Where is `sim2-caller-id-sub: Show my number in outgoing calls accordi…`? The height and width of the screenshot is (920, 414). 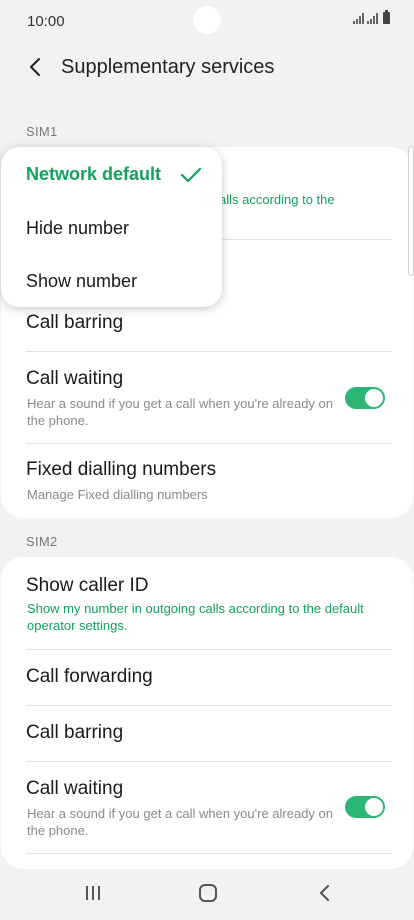
sim2-caller-id-sub: Show my number in outgoing calls accordi… is located at coordinates (195, 617).